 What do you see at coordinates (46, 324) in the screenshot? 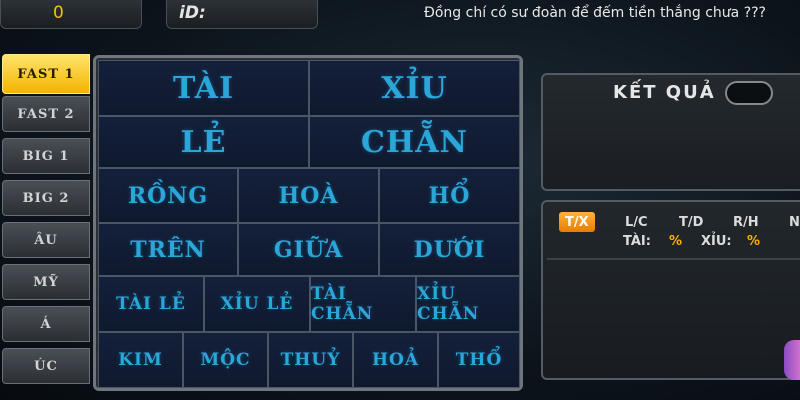
I see `tab-a: Á` at bounding box center [46, 324].